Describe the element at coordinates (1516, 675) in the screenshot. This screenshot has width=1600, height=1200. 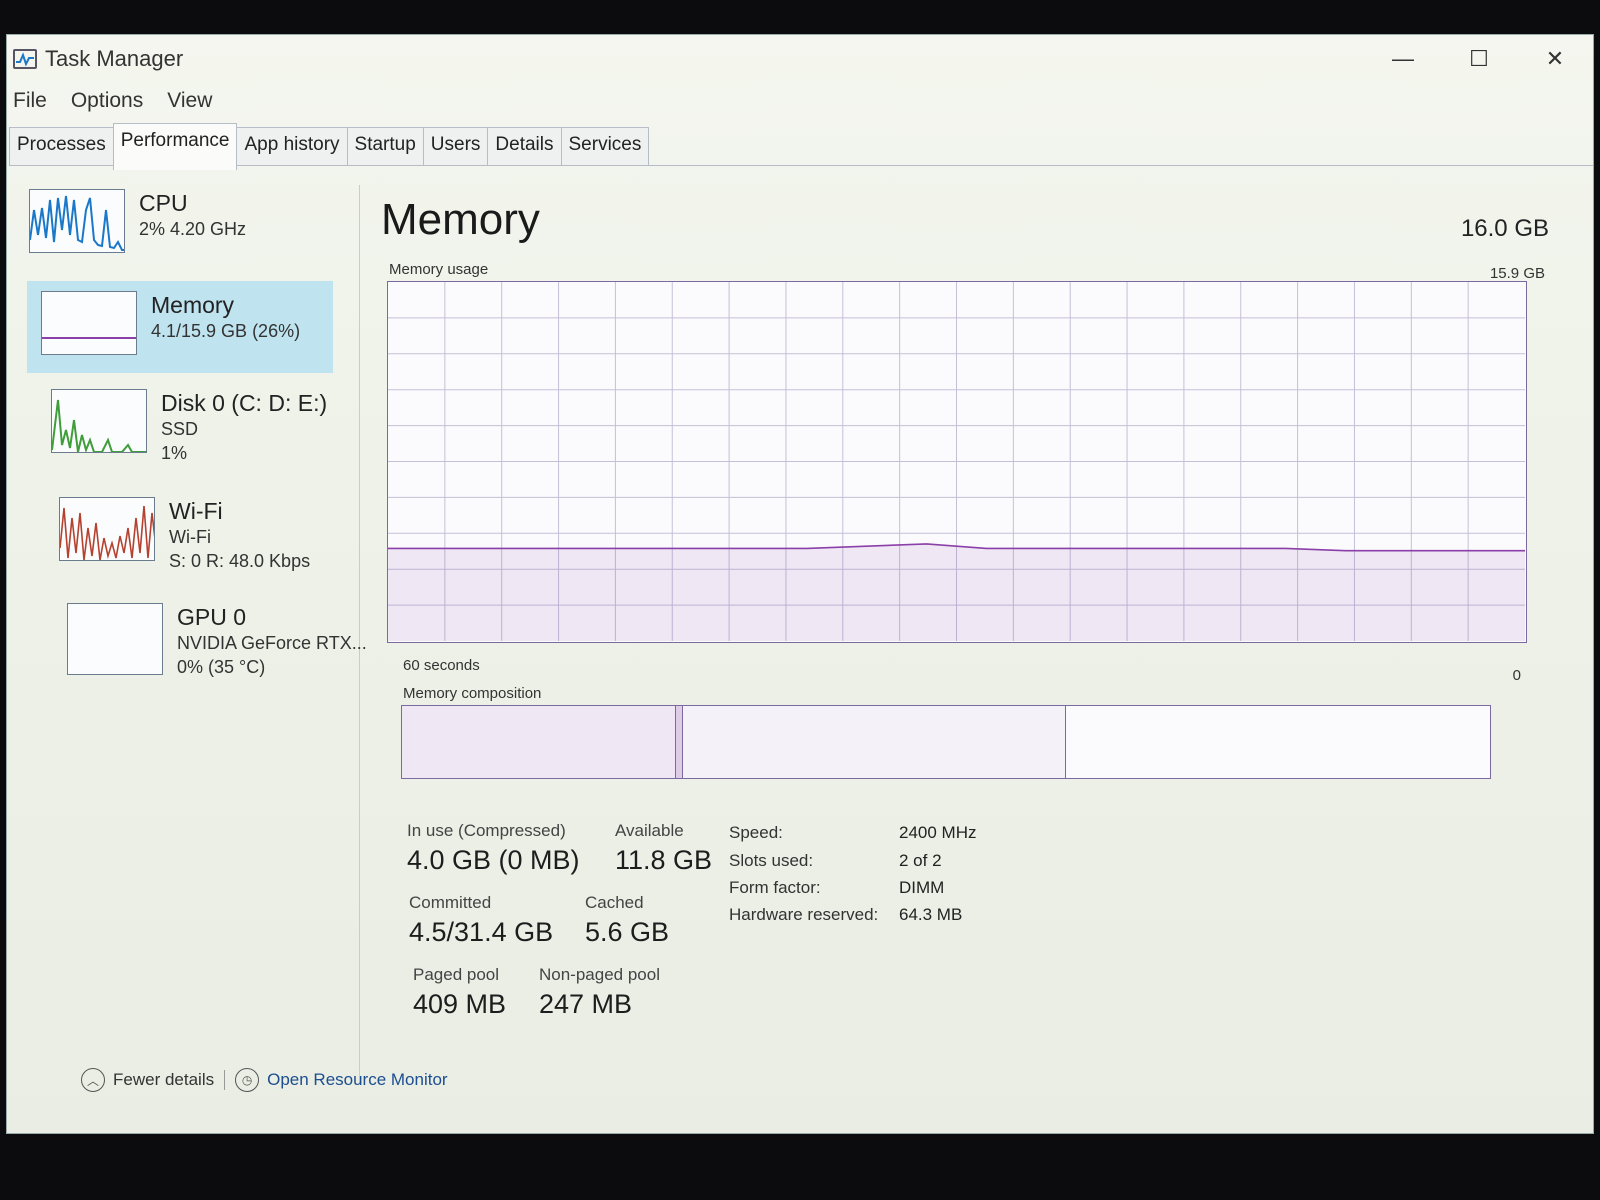
I see `time-axis-right-label: 0` at that location.